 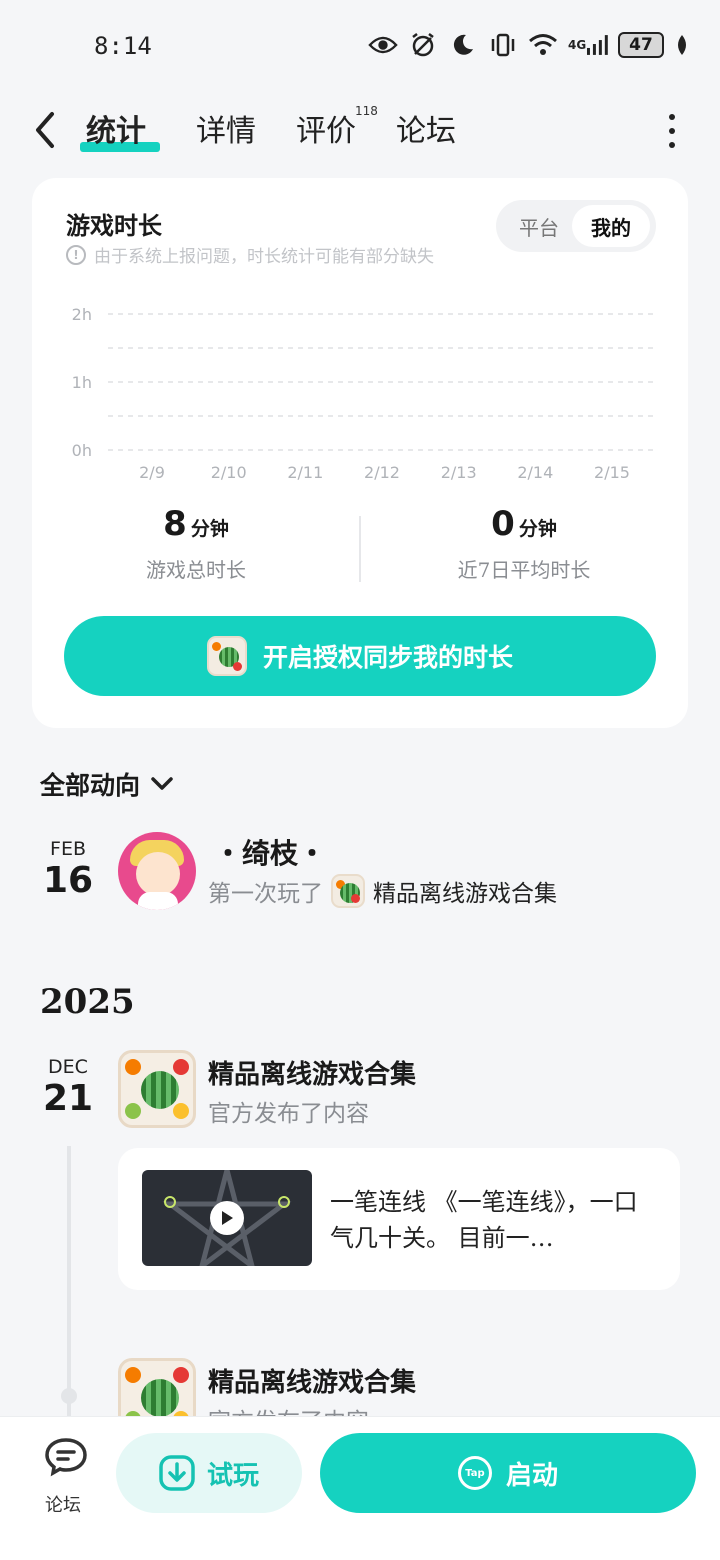 I want to click on back-button, so click(x=47, y=130).